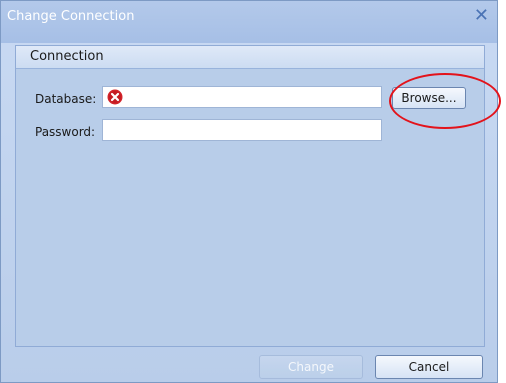 This screenshot has width=506, height=383. I want to click on close-icon: ✕, so click(481, 15).